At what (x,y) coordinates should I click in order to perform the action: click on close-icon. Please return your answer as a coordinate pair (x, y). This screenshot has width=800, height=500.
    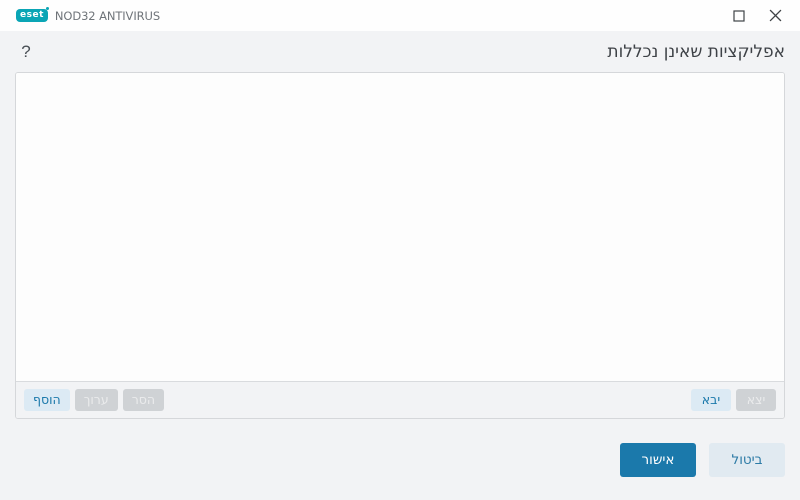
    Looking at the image, I should click on (775, 15).